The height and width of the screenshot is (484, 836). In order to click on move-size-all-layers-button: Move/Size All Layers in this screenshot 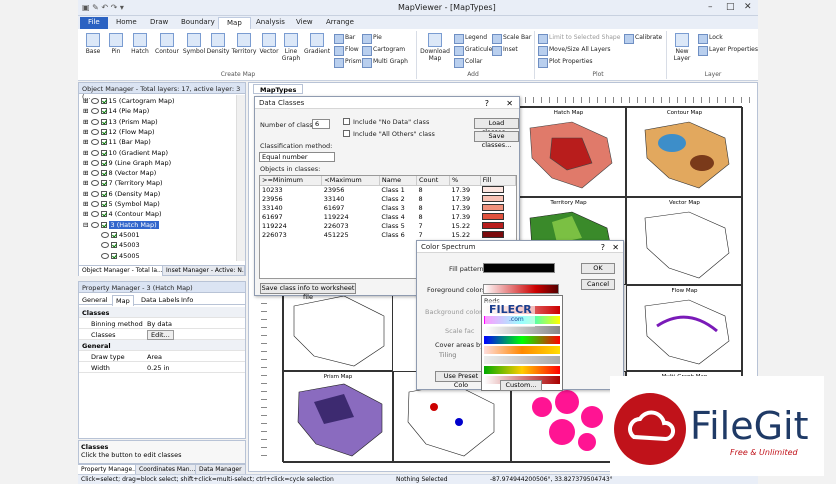, I will do `click(574, 50)`.